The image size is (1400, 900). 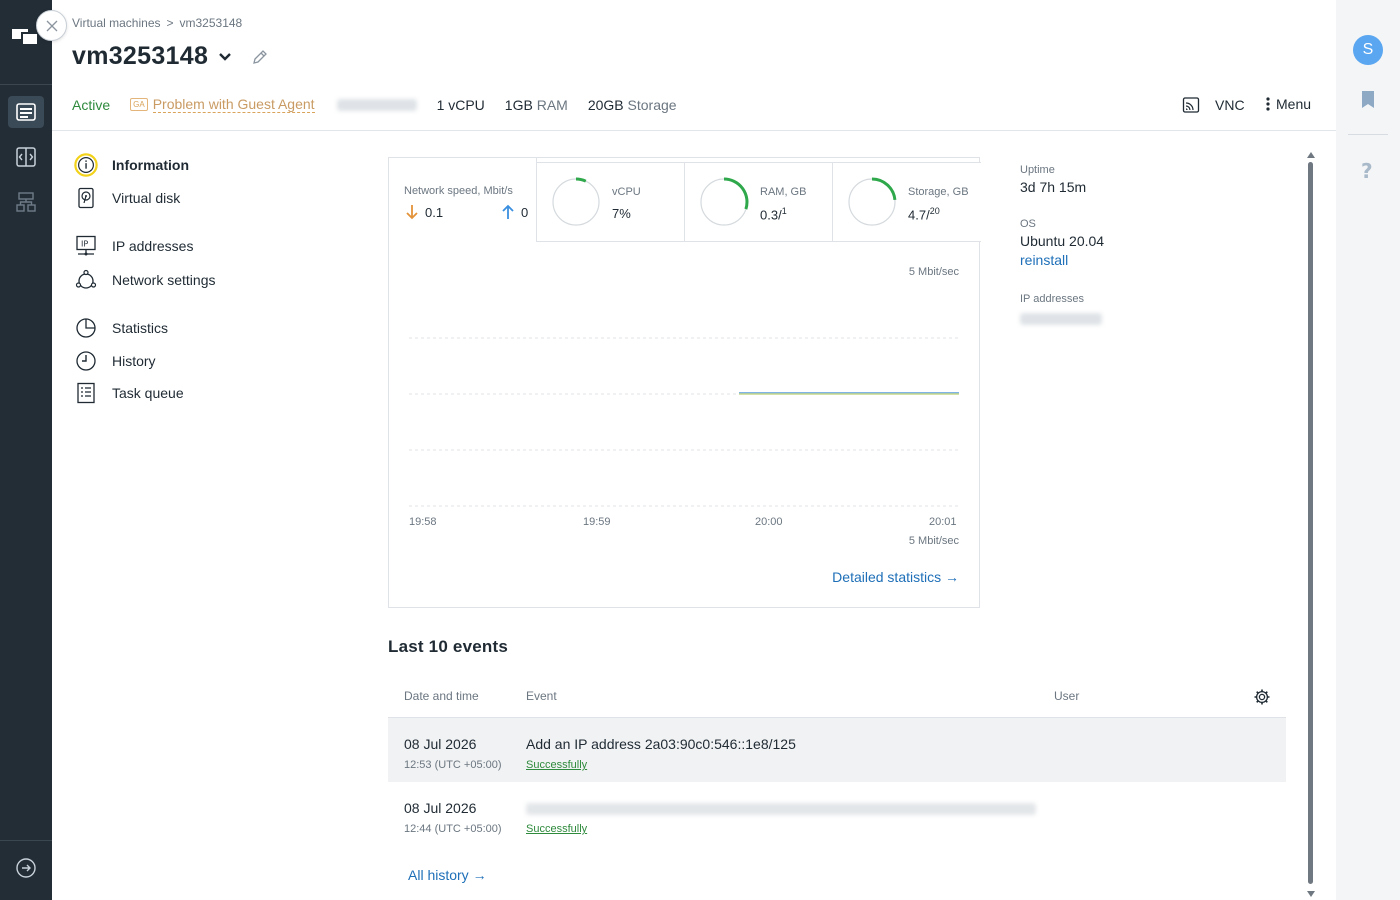 What do you see at coordinates (1052, 299) in the screenshot?
I see `ip-label: IP addresses` at bounding box center [1052, 299].